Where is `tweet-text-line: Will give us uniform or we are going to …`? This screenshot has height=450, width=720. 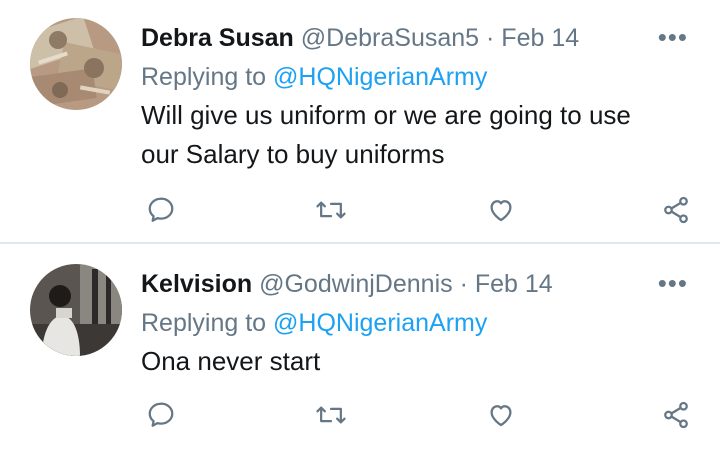
tweet-text-line: Will give us uniform or we are going to … is located at coordinates (386, 115).